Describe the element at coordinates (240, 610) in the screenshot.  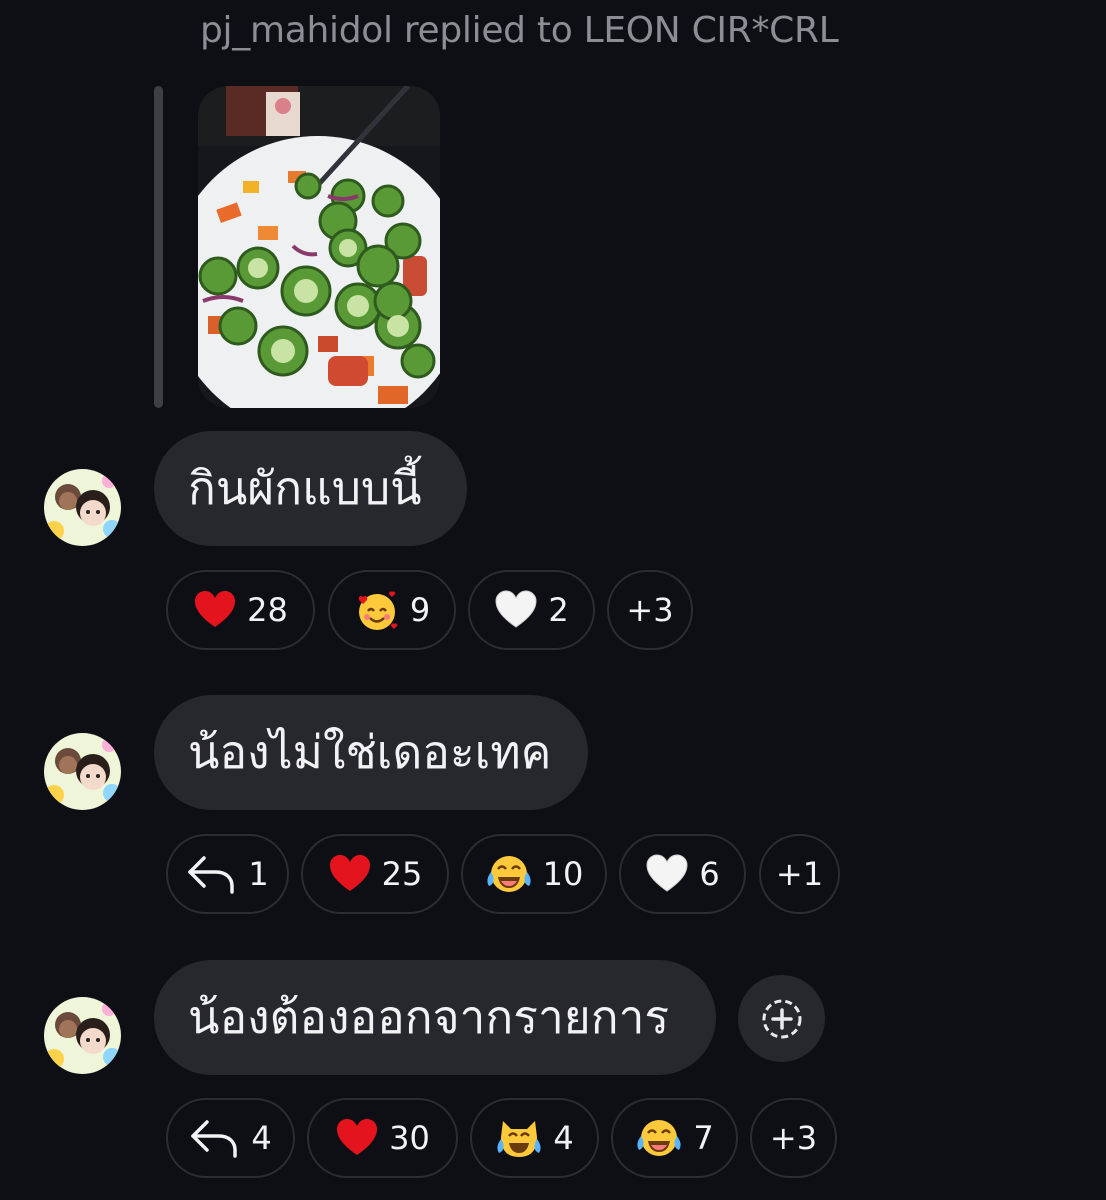
I see `reaction-red-heart: 28` at that location.